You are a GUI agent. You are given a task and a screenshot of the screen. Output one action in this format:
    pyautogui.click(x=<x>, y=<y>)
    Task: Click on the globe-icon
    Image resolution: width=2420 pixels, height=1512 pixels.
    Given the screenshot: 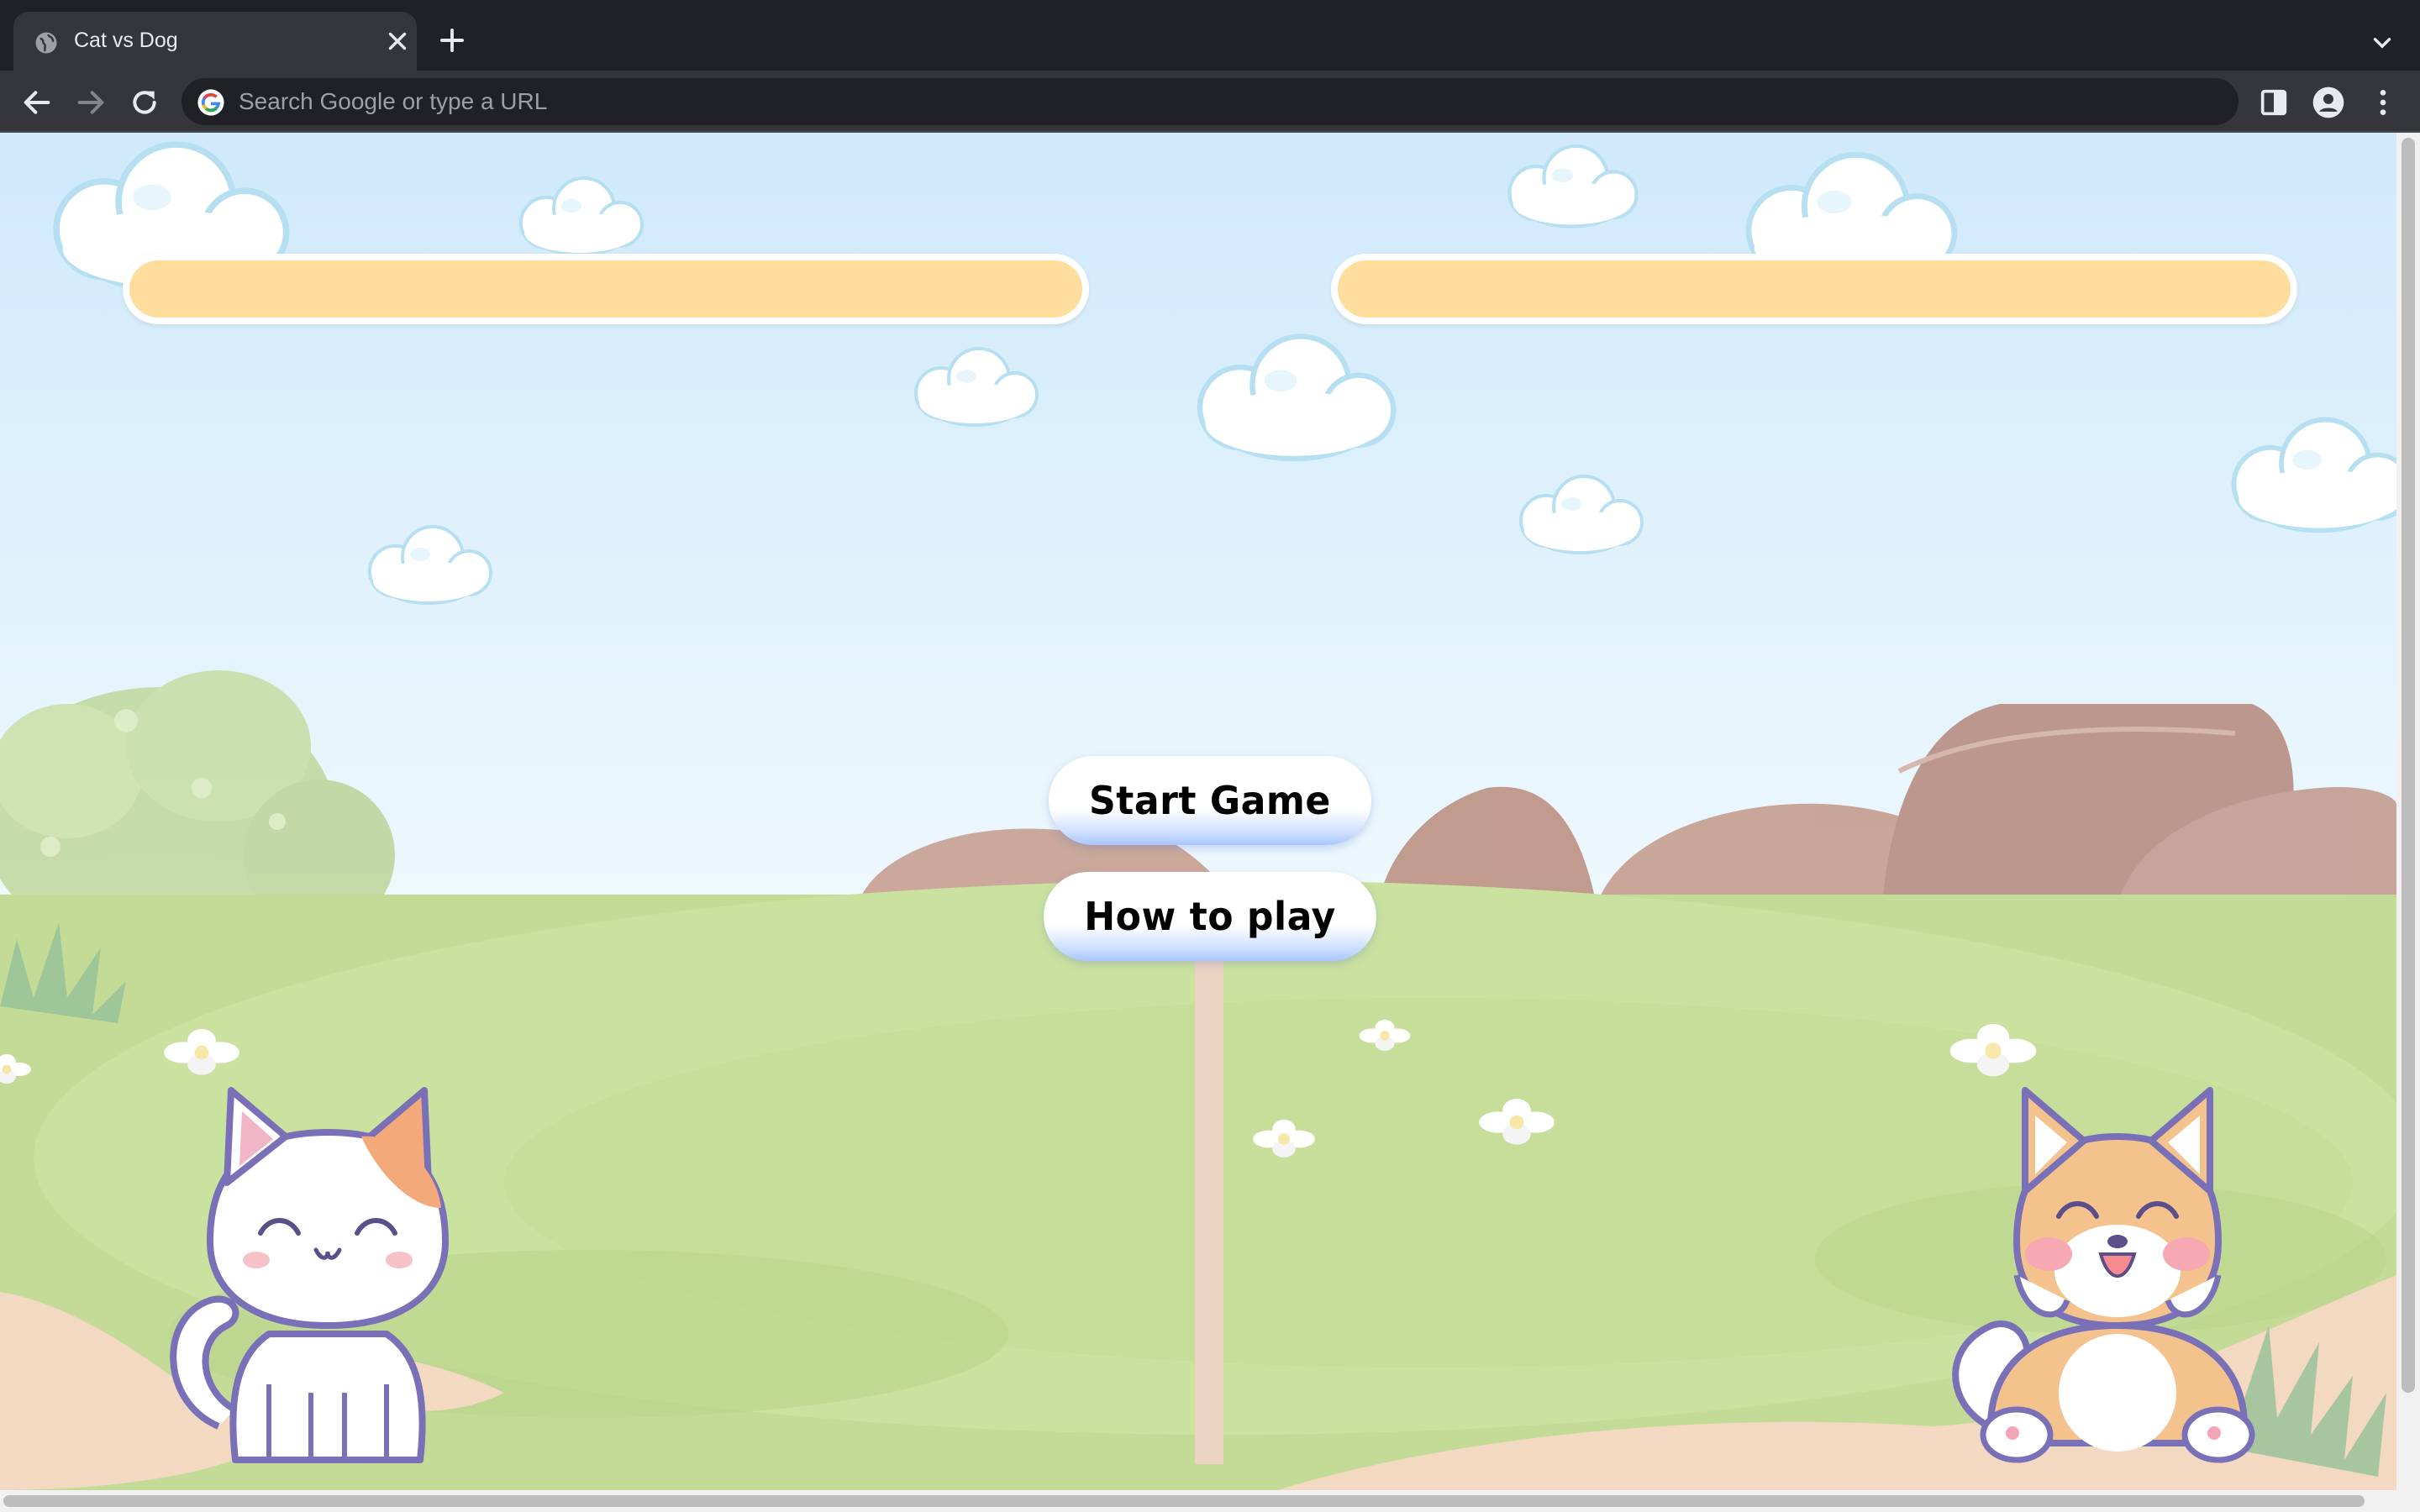 What is the action you would take?
    pyautogui.click(x=46, y=43)
    